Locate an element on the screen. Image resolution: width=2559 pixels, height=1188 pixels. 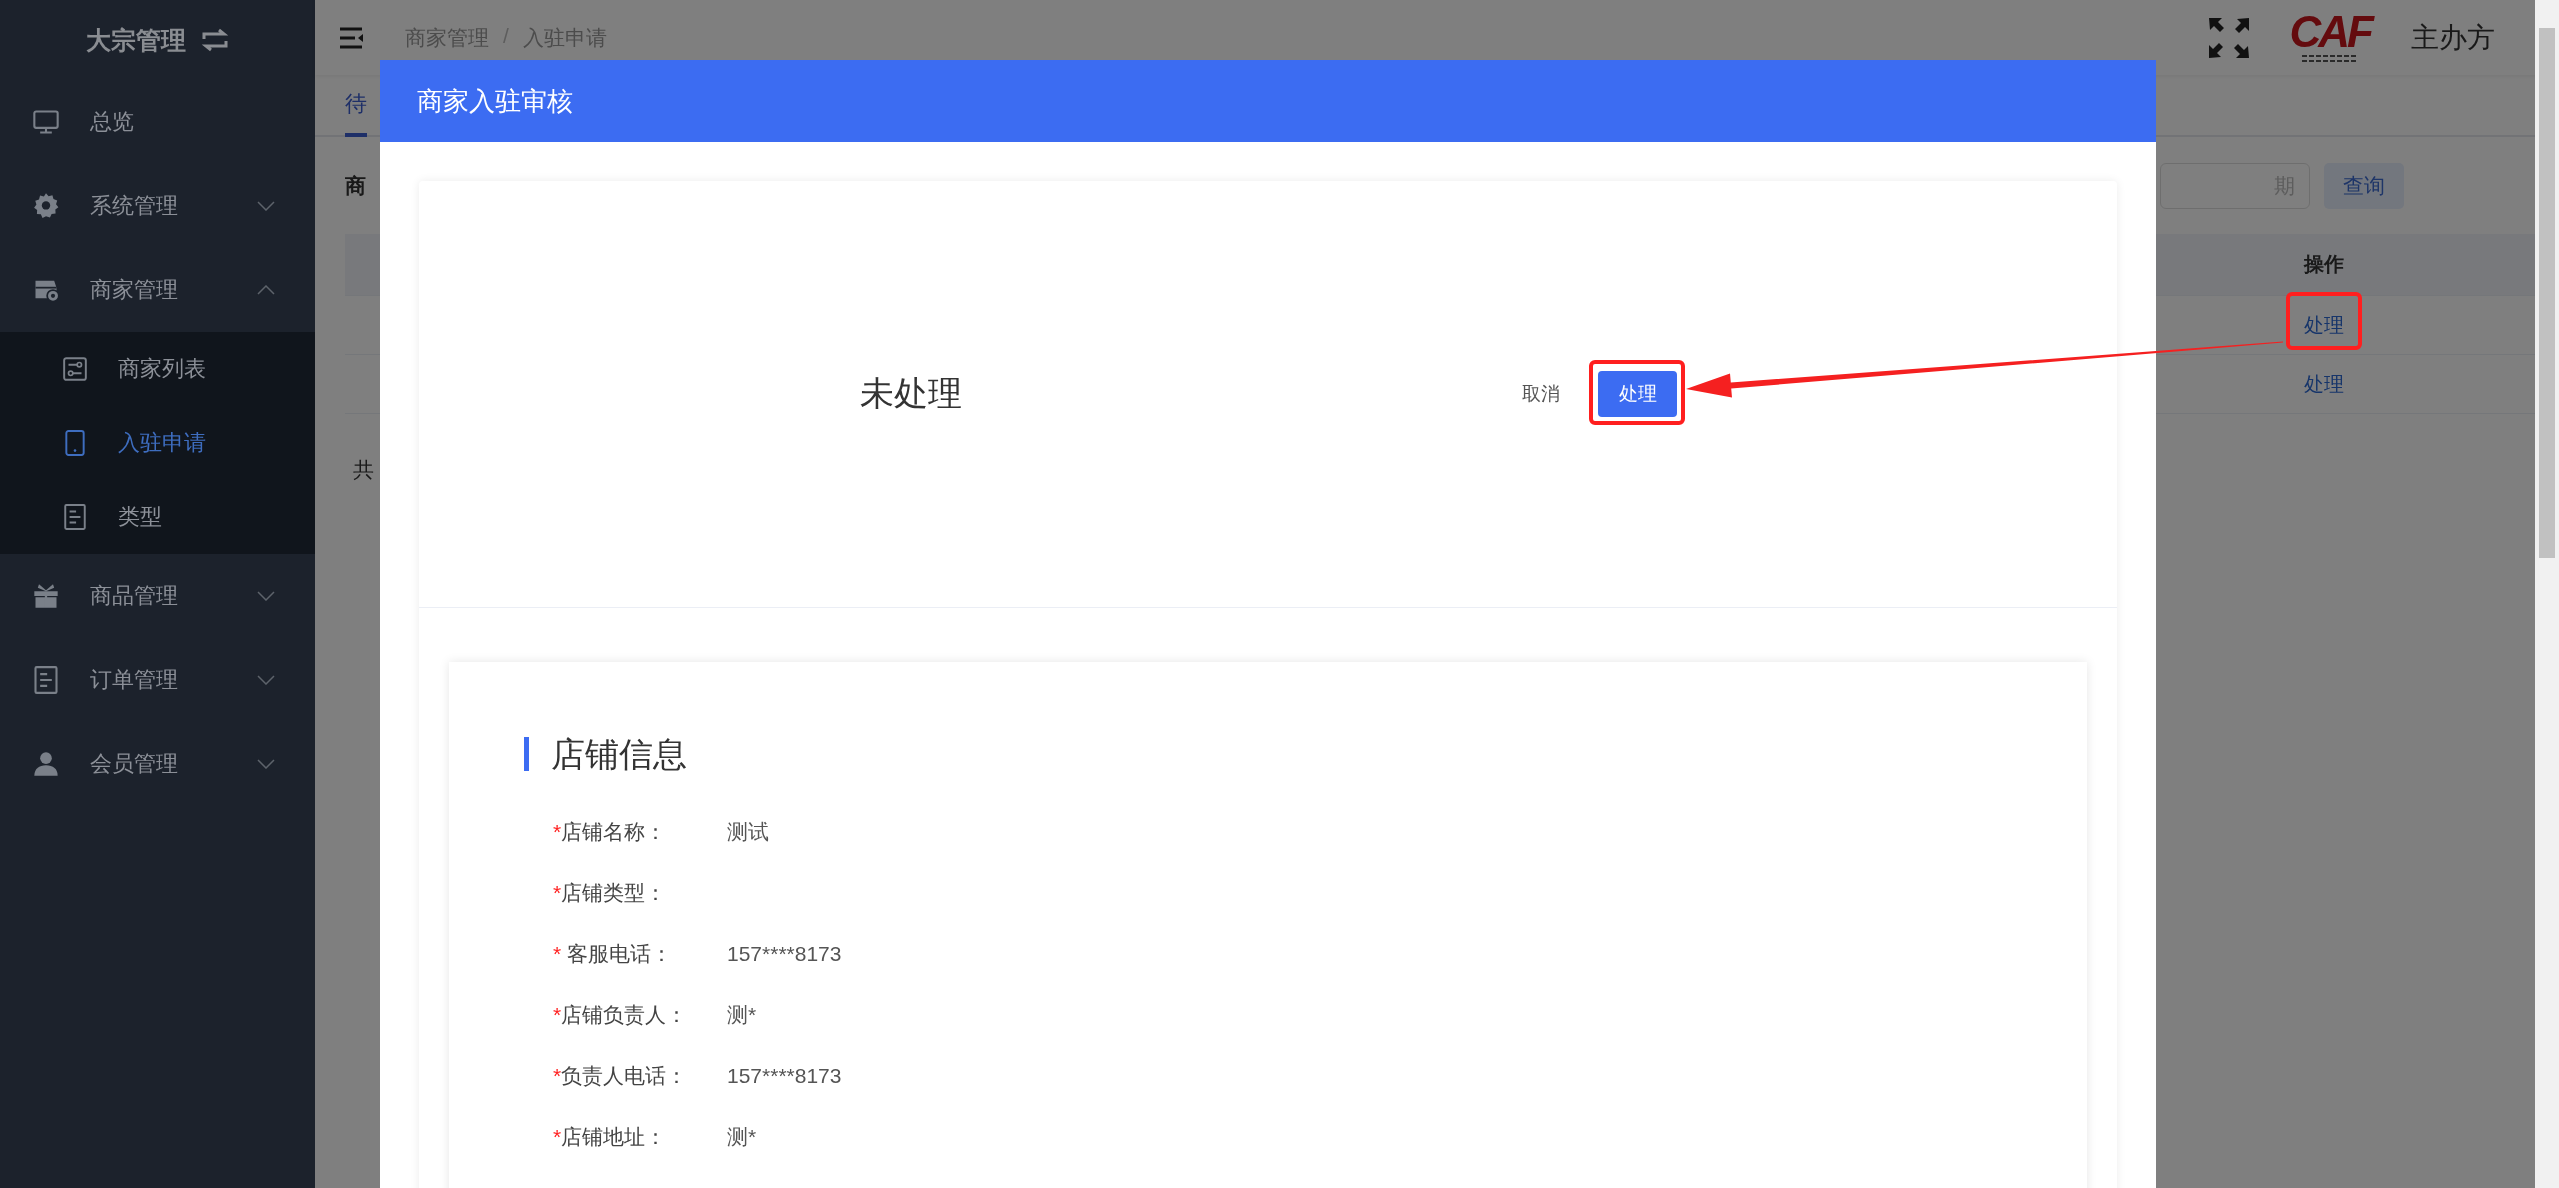
fullscreen-icon is located at coordinates (2228, 37).